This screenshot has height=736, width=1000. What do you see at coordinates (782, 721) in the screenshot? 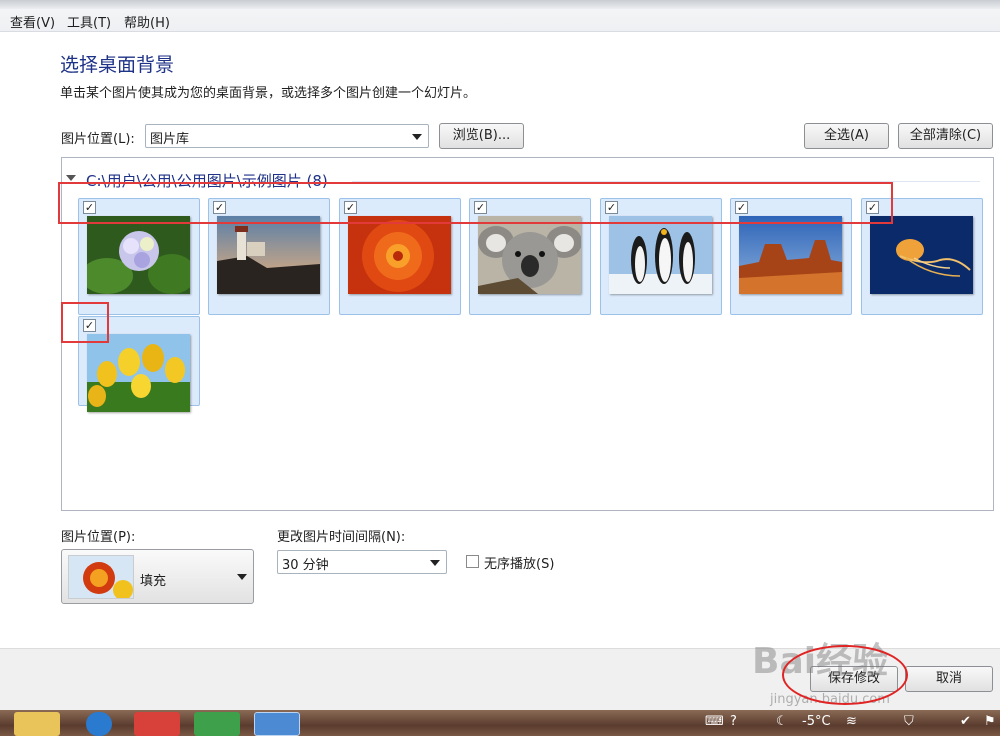
I see `moon-icon: ☾` at bounding box center [782, 721].